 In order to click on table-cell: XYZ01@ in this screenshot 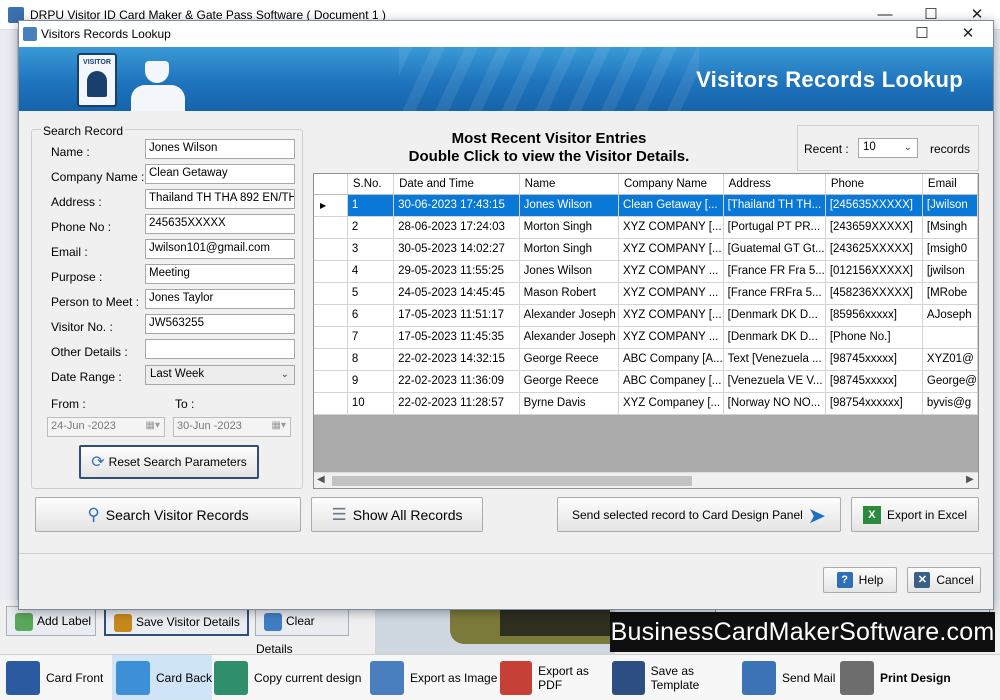, I will do `click(950, 359)`.